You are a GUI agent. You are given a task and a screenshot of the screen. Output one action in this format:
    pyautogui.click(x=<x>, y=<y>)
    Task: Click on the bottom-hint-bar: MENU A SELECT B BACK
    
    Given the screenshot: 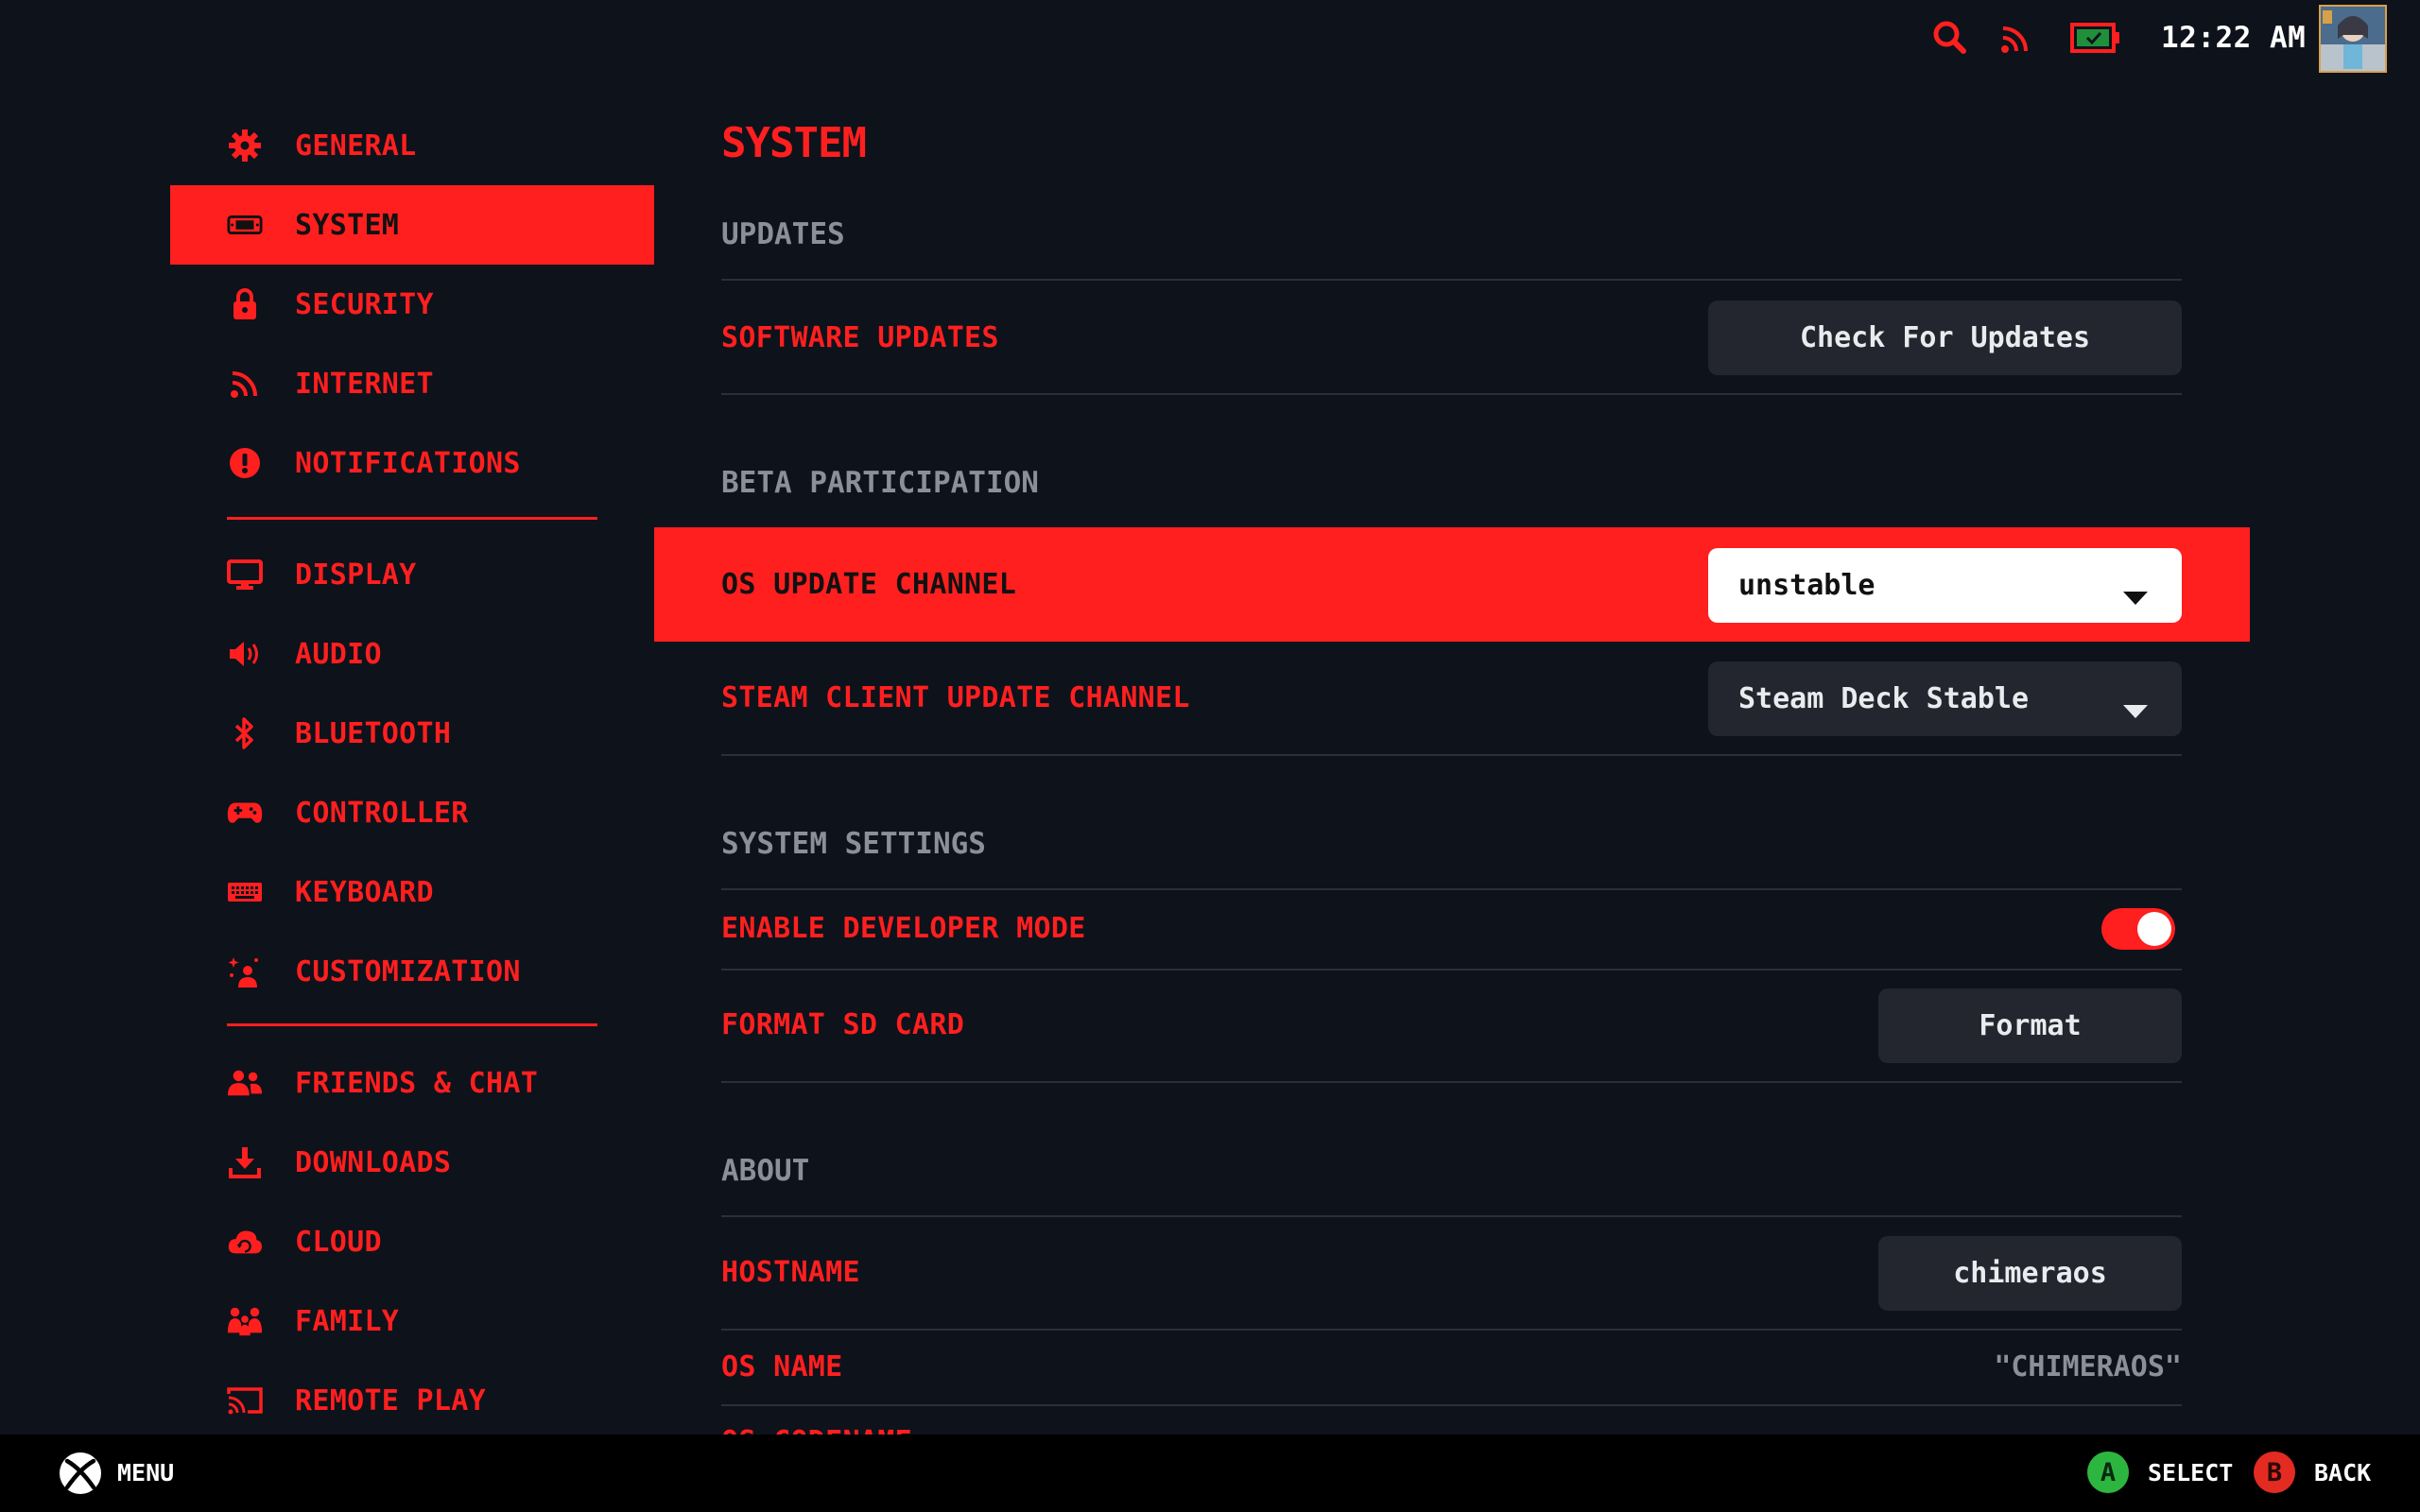 What is the action you would take?
    pyautogui.click(x=1210, y=1473)
    